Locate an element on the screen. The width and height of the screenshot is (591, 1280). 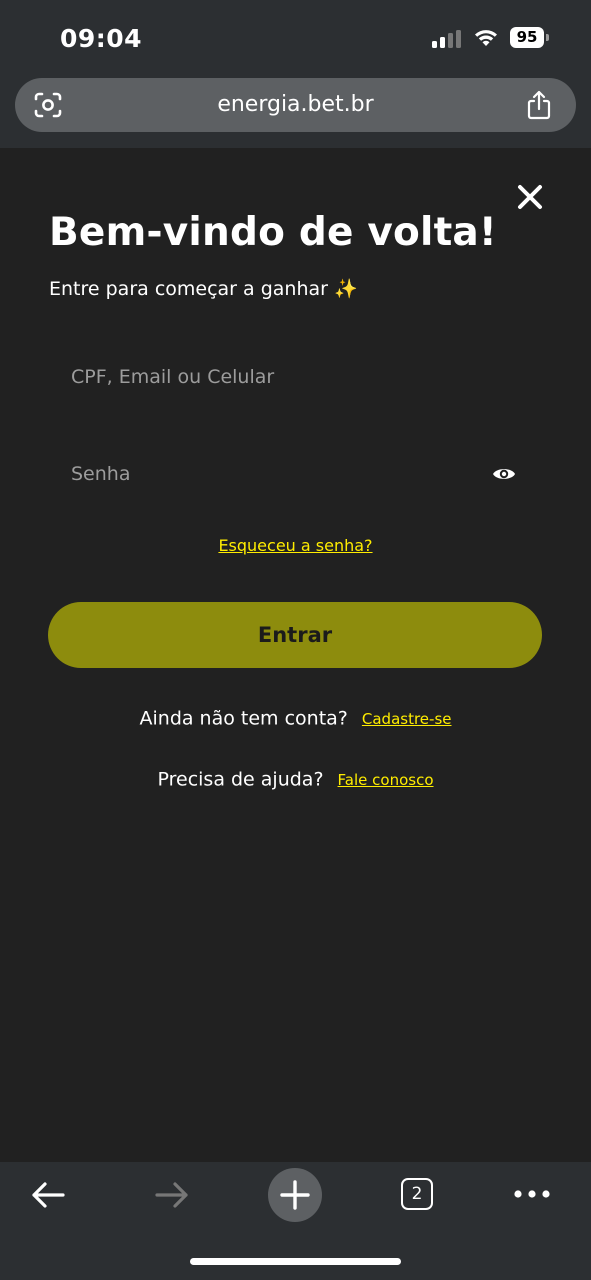
browser-header: energia.bet.br is located at coordinates (295, 109).